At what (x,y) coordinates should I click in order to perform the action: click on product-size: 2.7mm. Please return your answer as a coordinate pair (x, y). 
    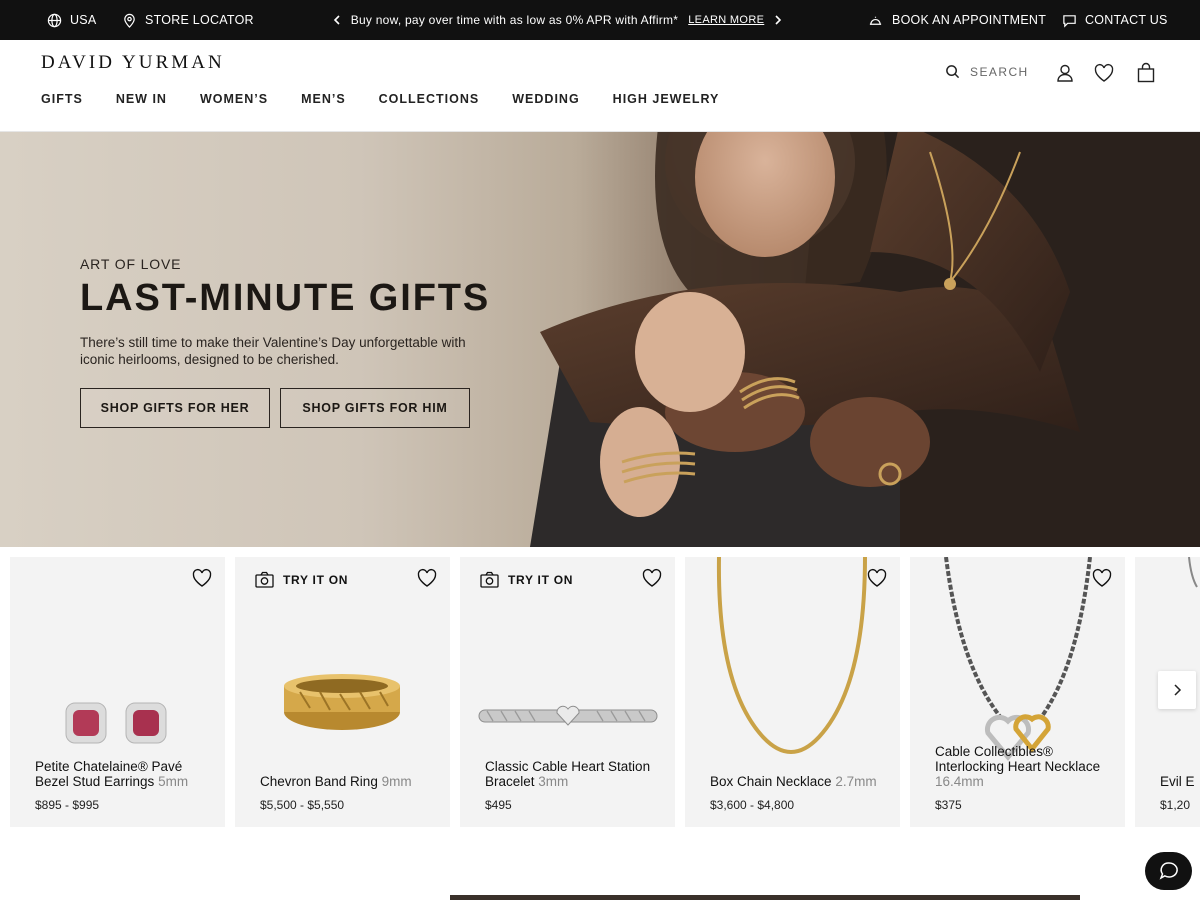
    Looking at the image, I should click on (856, 781).